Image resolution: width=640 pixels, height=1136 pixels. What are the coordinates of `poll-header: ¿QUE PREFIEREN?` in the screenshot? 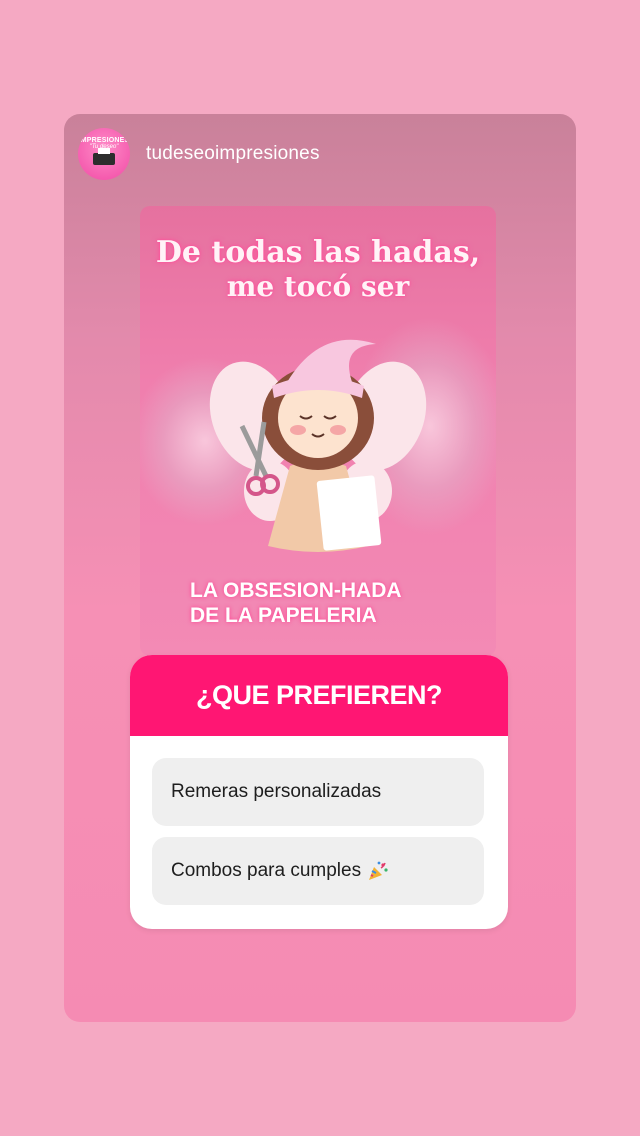 It's located at (319, 695).